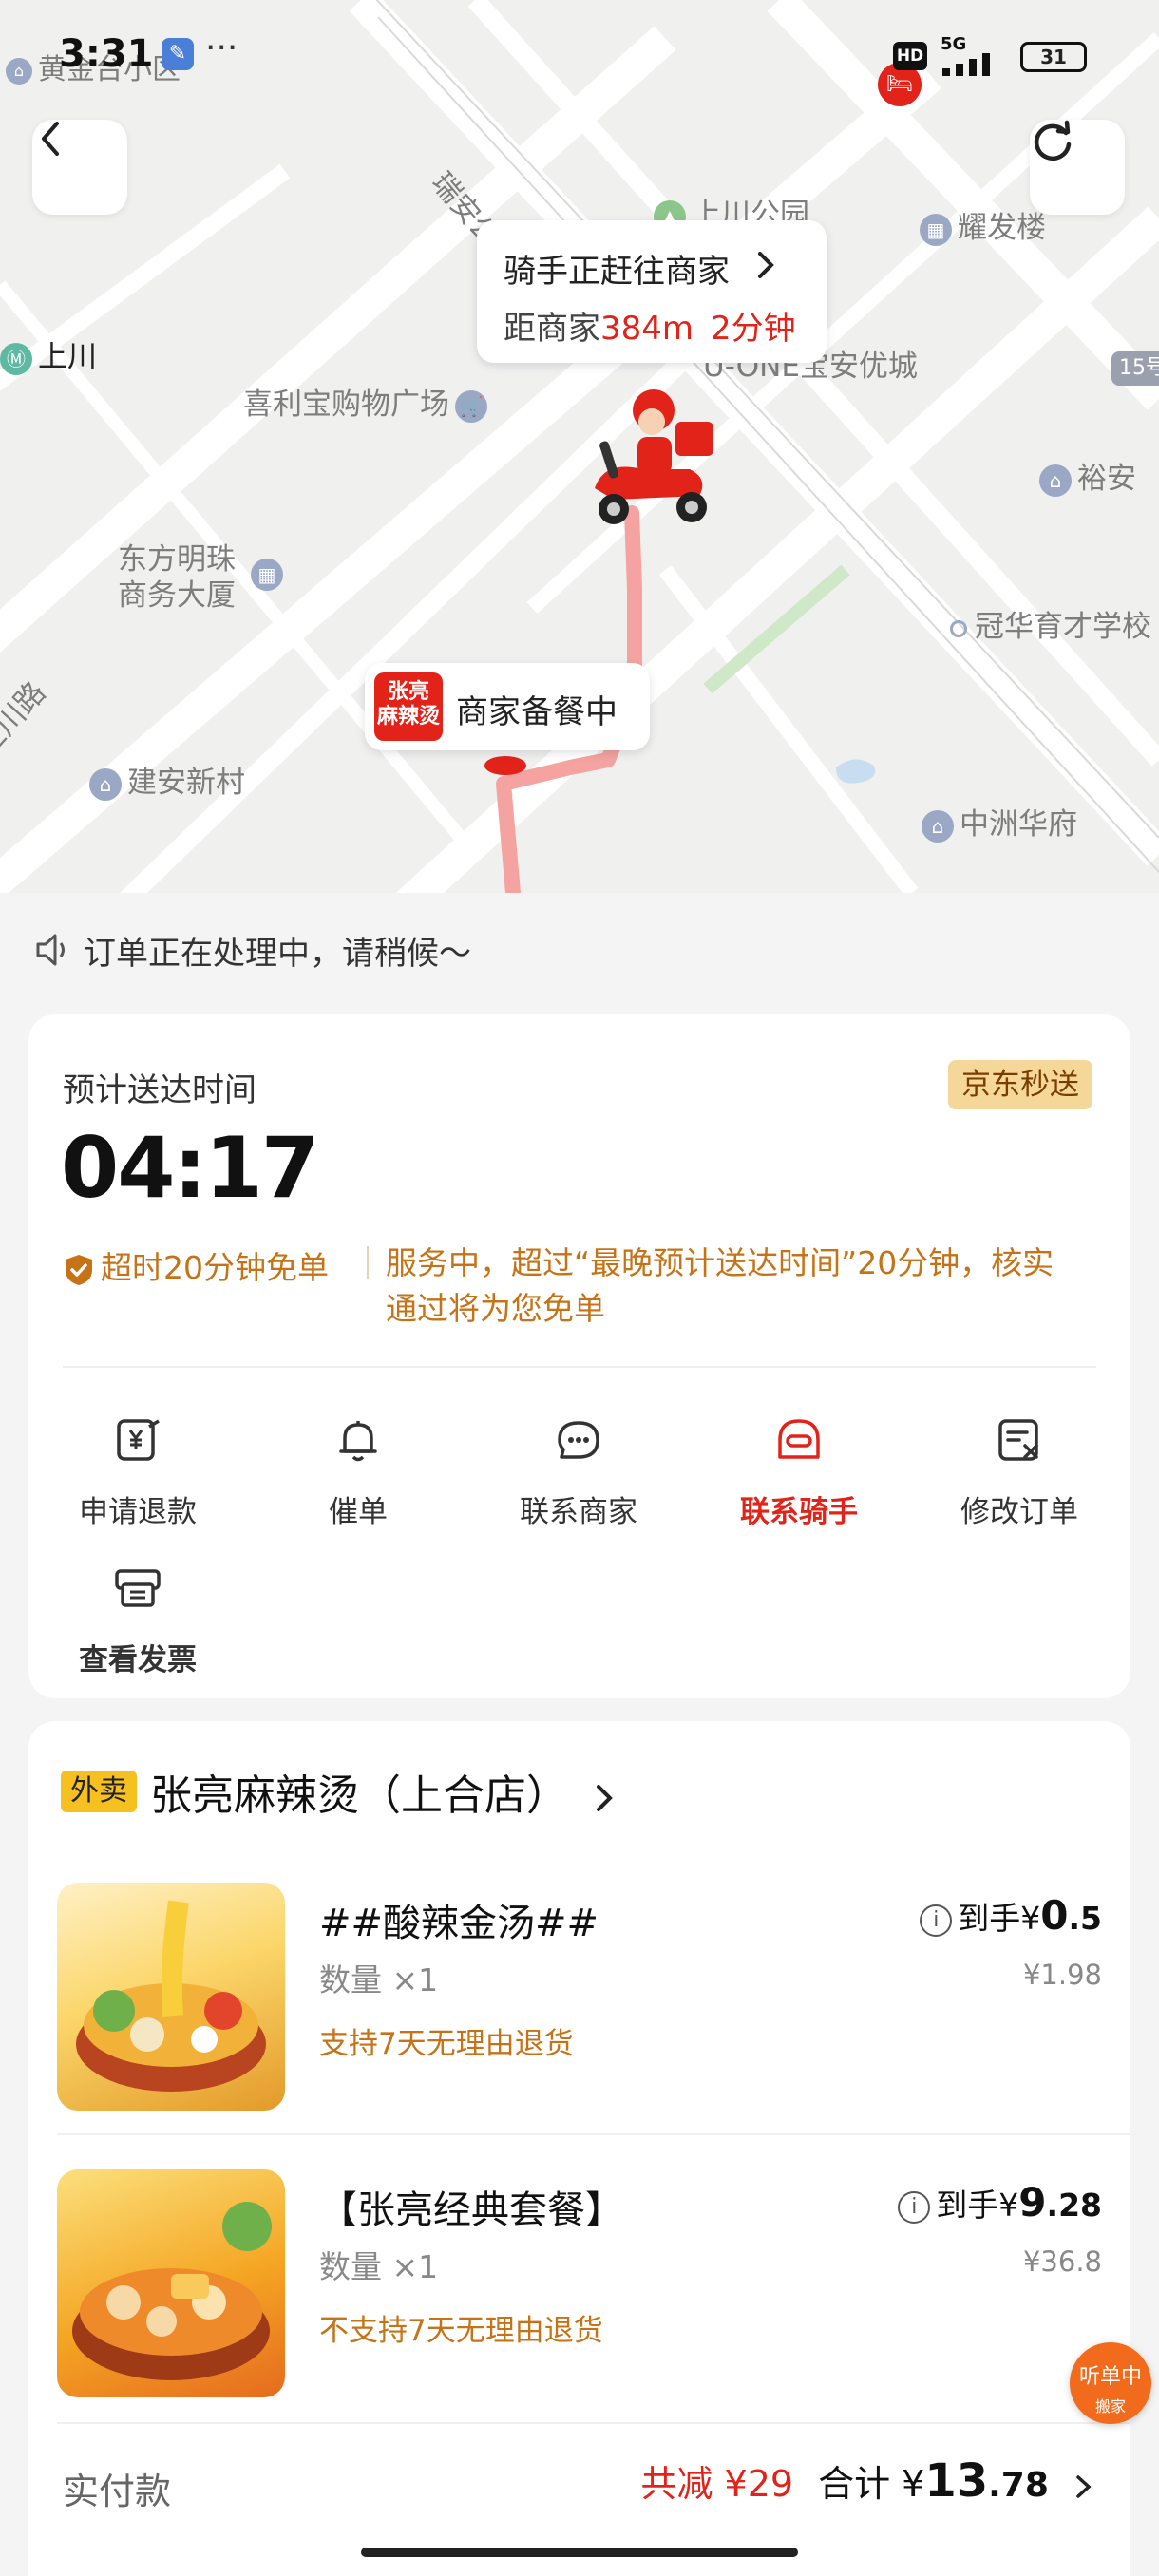  What do you see at coordinates (1000, 2202) in the screenshot?
I see `item-final-price: i 到手¥9.28` at bounding box center [1000, 2202].